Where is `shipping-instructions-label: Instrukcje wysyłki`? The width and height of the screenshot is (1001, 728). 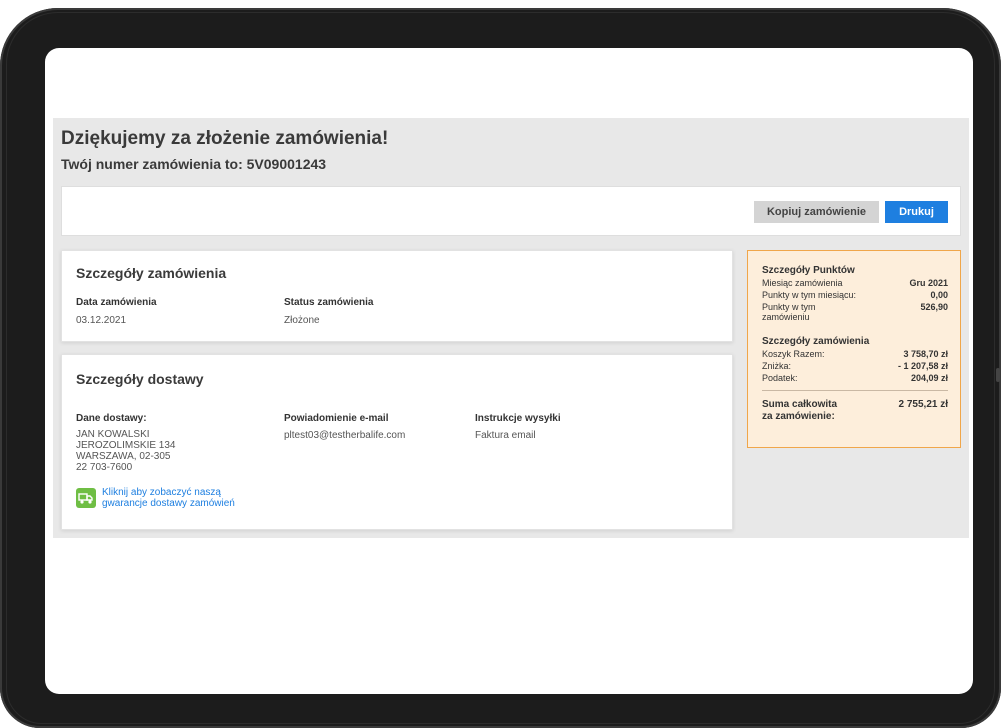 shipping-instructions-label: Instrukcje wysyłki is located at coordinates (518, 418).